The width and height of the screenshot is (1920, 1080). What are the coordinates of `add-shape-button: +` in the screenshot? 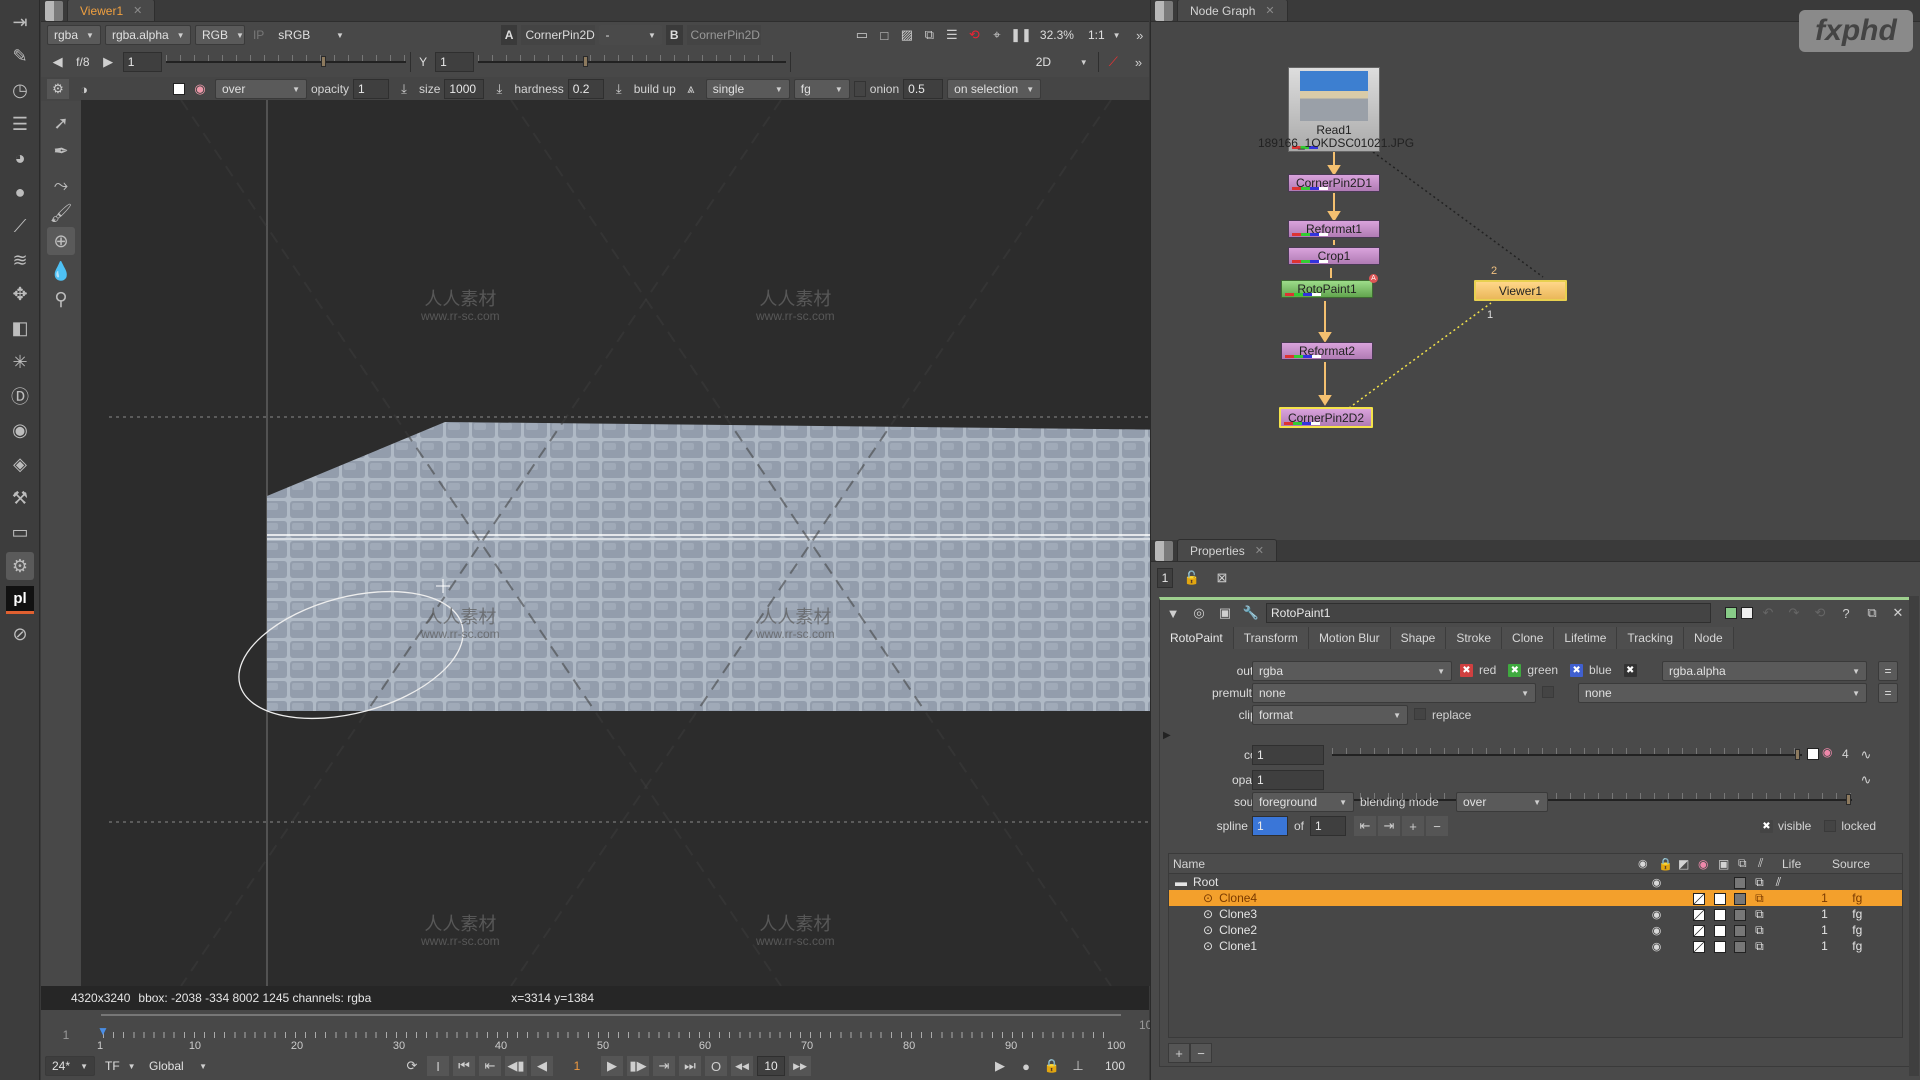 It's located at (1179, 1053).